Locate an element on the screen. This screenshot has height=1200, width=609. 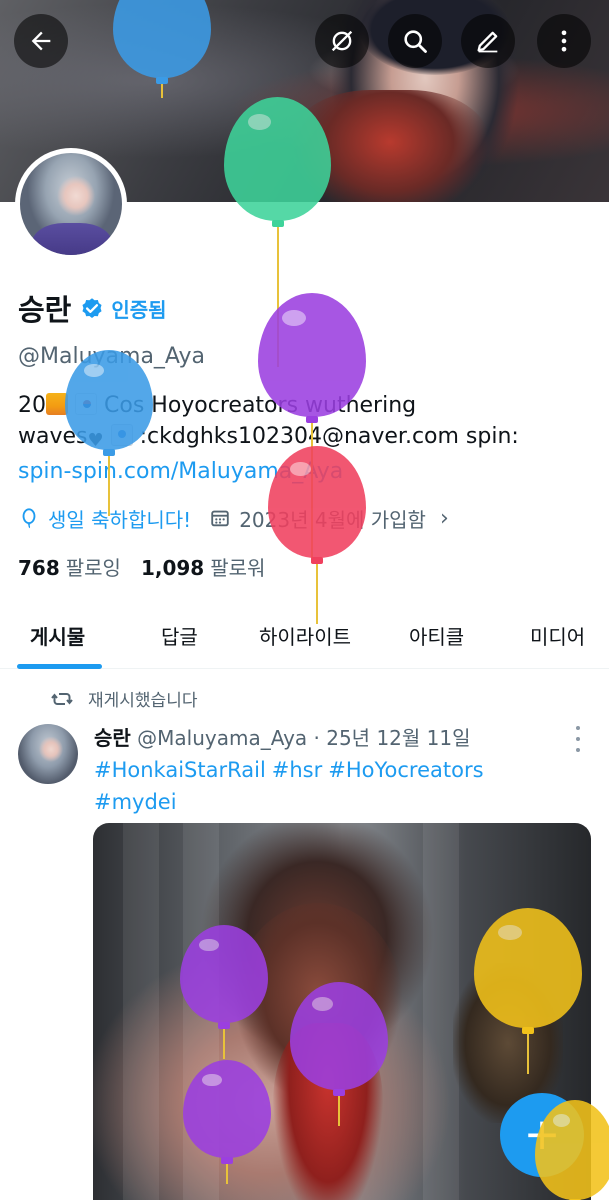
repost-indicator: 재게시했습니다 is located at coordinates (123, 698).